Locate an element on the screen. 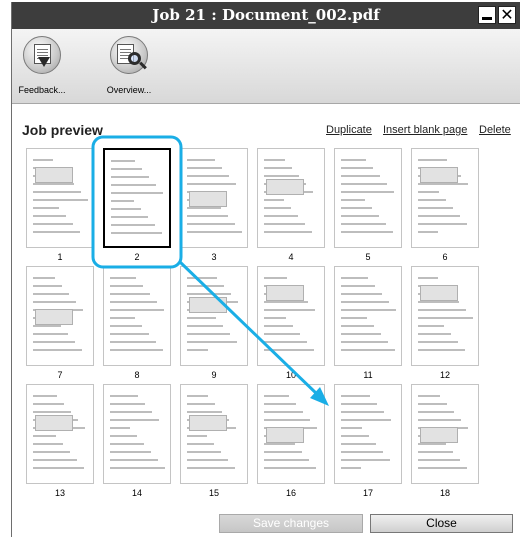  page-number-label: 9 is located at coordinates (214, 375).